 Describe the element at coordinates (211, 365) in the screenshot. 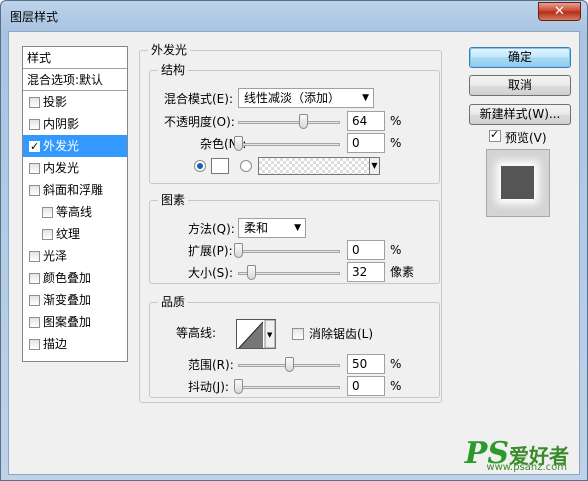

I see `range-label: 范围(R):` at that location.